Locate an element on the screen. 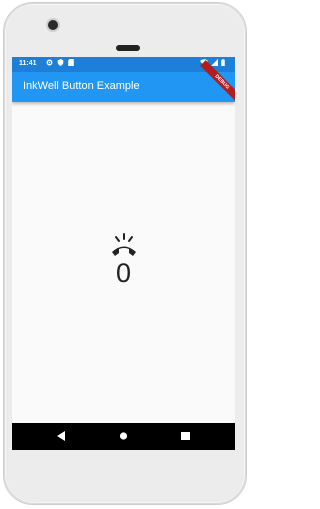 The image size is (320, 509). status-icons-left is located at coordinates (60, 62).